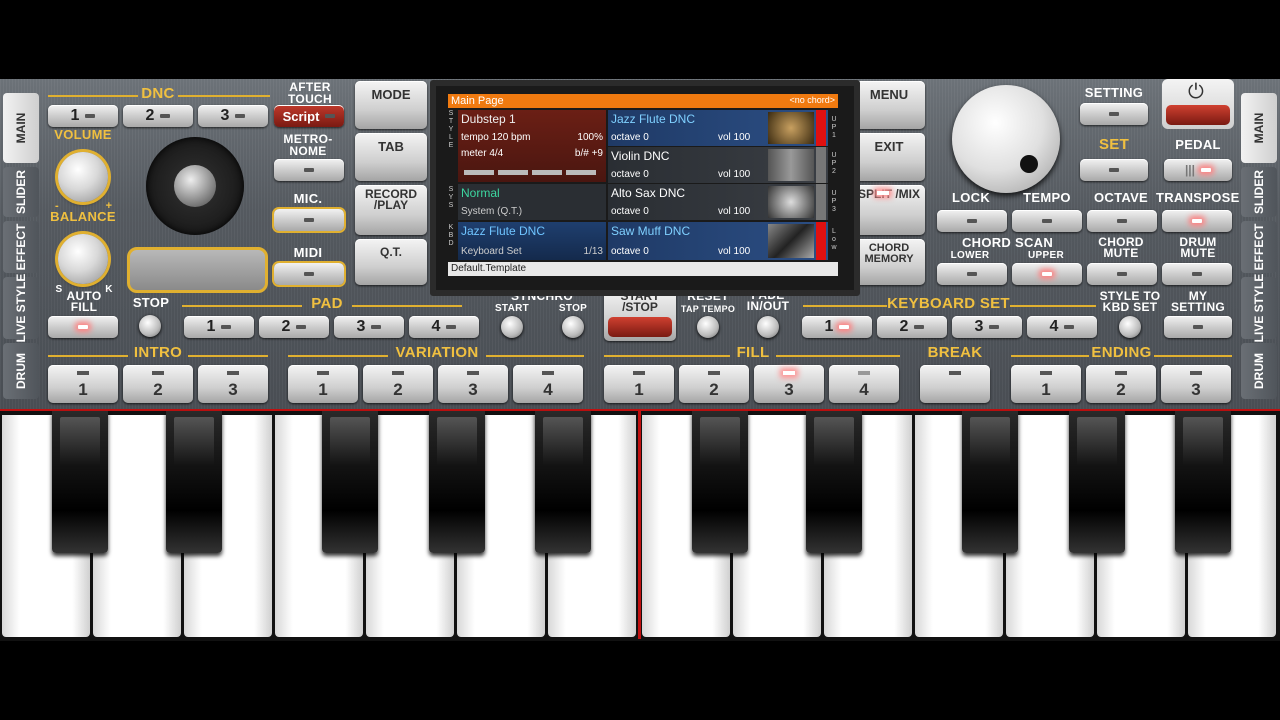 This screenshot has height=720, width=1280. I want to click on break-button, so click(955, 384).